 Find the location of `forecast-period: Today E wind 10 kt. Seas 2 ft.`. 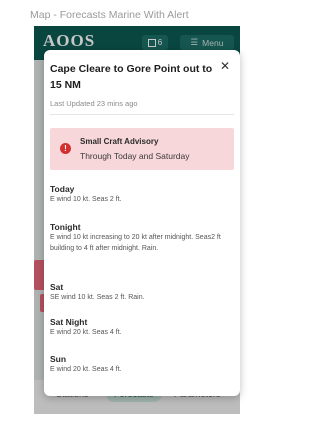

forecast-period: Today E wind 10 kt. Seas 2 ft. is located at coordinates (138, 194).